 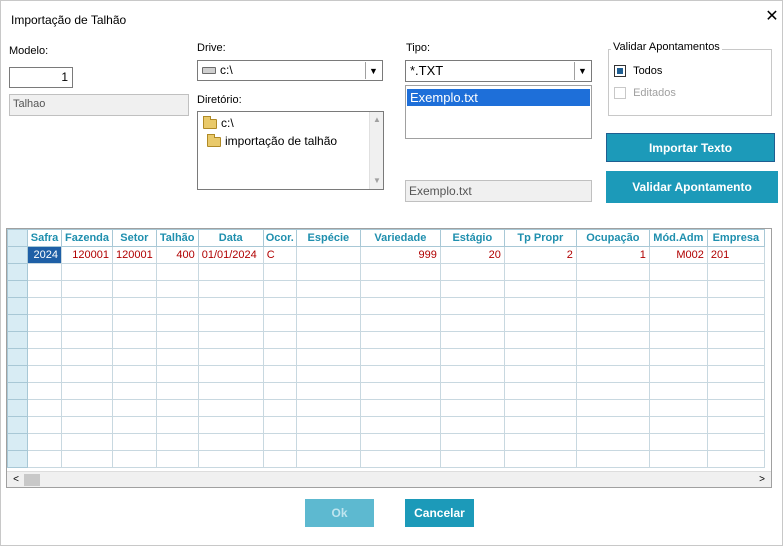 I want to click on validar-option-editados: Editados, so click(x=645, y=93).